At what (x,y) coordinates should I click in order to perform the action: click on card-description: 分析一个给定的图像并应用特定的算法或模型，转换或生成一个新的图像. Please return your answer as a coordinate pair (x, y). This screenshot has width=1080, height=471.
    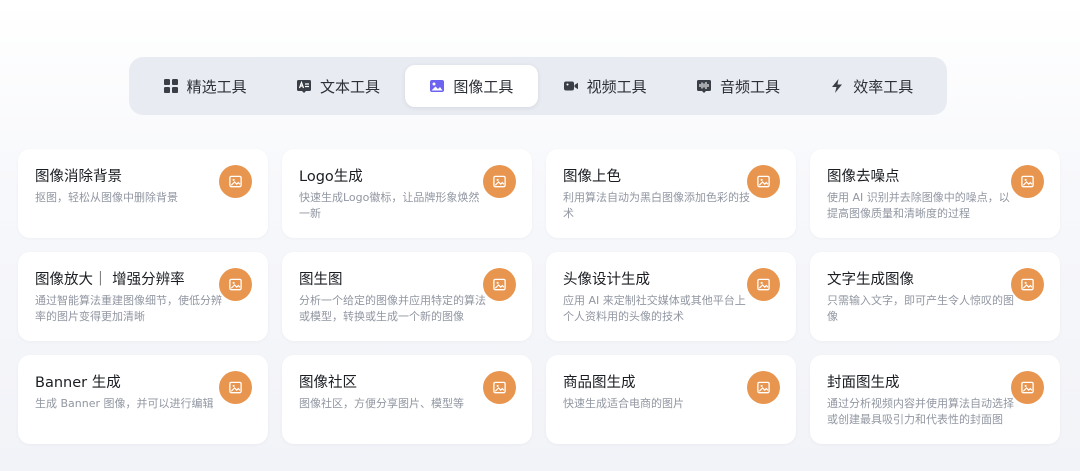
    Looking at the image, I should click on (392, 308).